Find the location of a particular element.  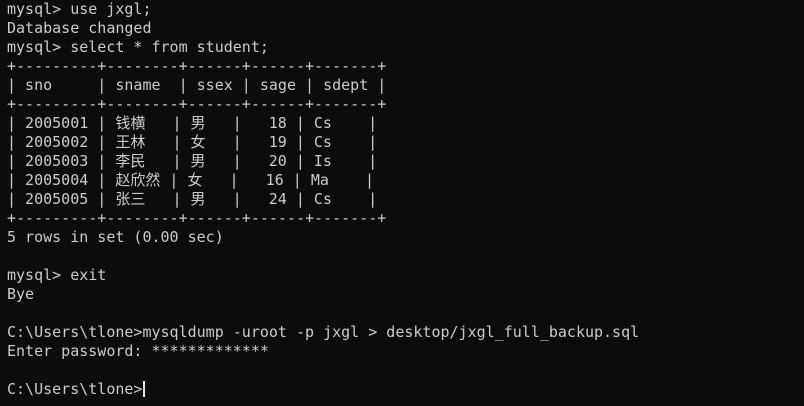

table-row: | 2005002 | 王林 | 女 | 19 | Cs | is located at coordinates (192, 142).